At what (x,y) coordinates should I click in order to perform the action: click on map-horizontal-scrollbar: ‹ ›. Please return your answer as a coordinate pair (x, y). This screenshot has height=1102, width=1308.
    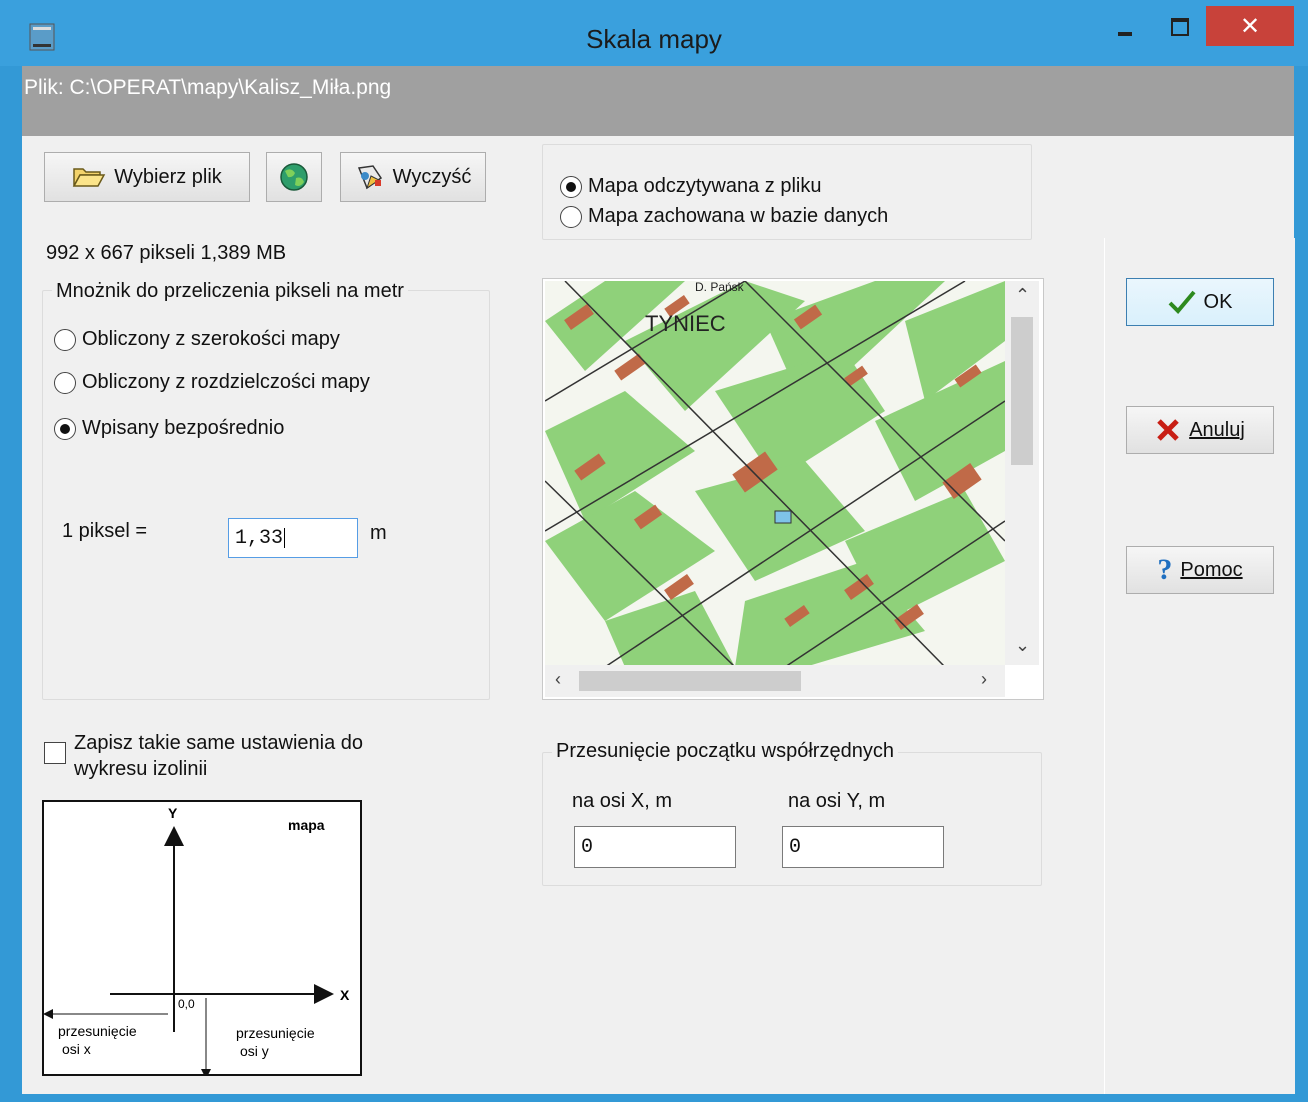
    Looking at the image, I should click on (775, 681).